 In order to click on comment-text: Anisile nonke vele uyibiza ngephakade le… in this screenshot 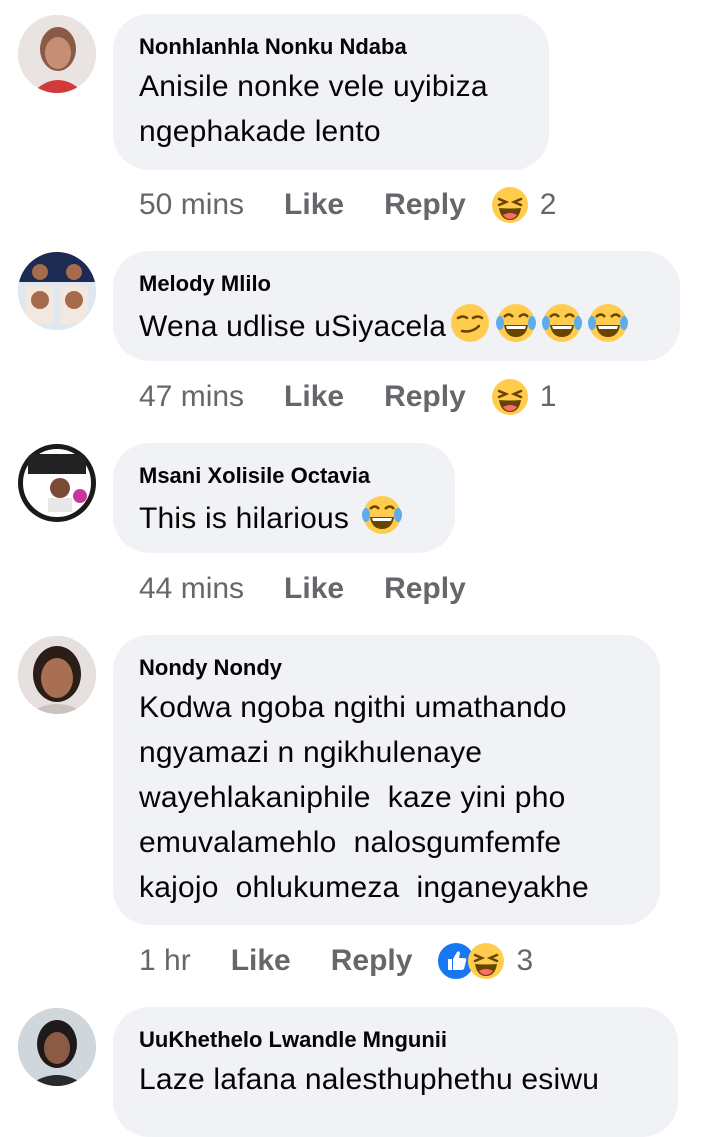, I will do `click(313, 109)`.